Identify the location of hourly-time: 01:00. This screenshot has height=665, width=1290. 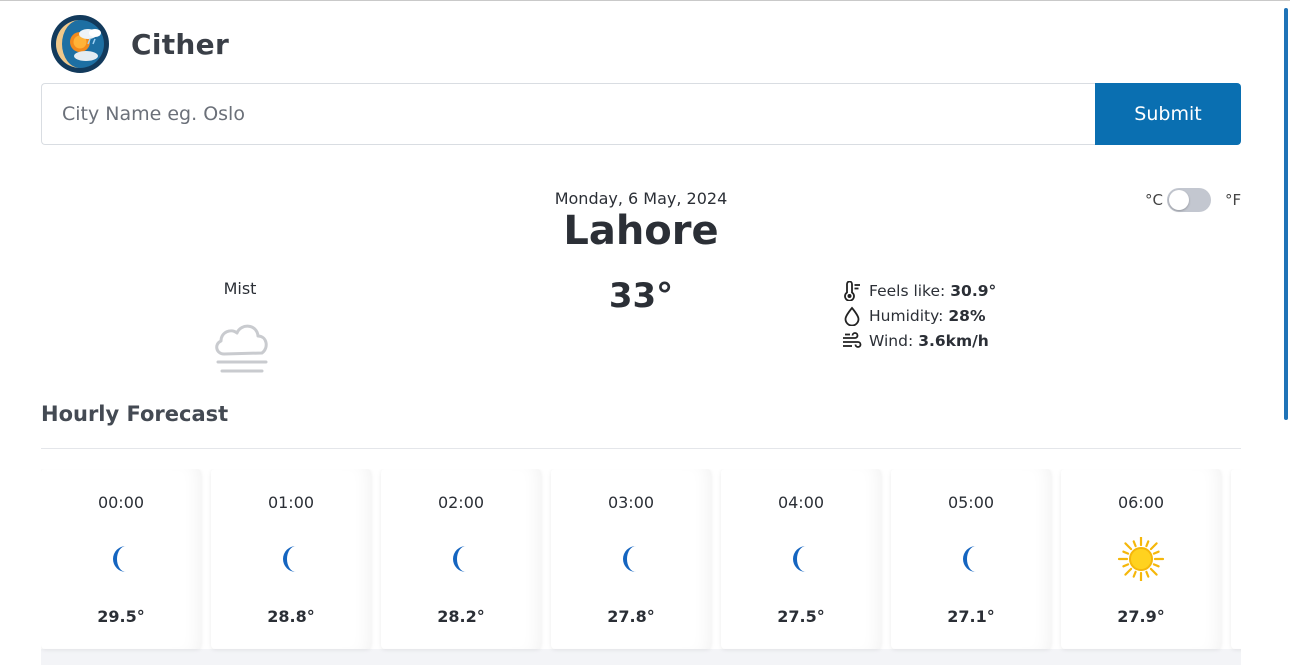
(291, 502).